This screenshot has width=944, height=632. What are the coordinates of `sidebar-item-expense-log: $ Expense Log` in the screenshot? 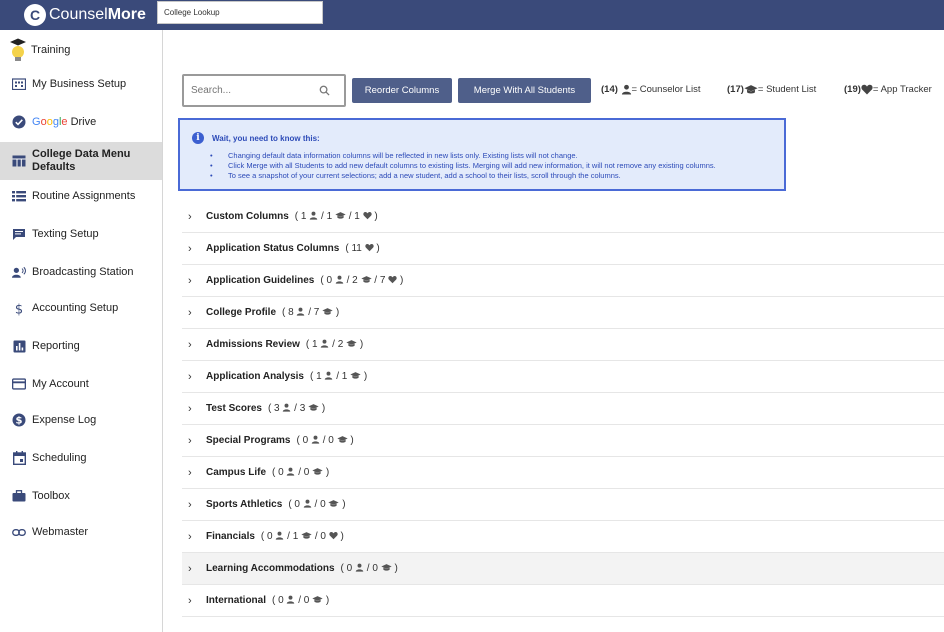 It's located at (81, 420).